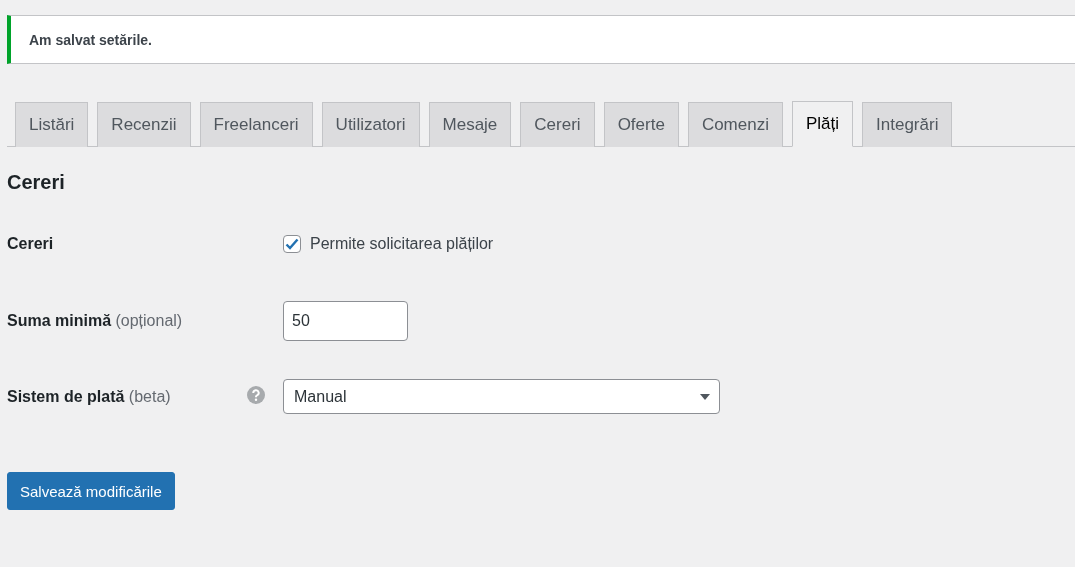  What do you see at coordinates (557, 124) in the screenshot?
I see `settings-tab: Cereri` at bounding box center [557, 124].